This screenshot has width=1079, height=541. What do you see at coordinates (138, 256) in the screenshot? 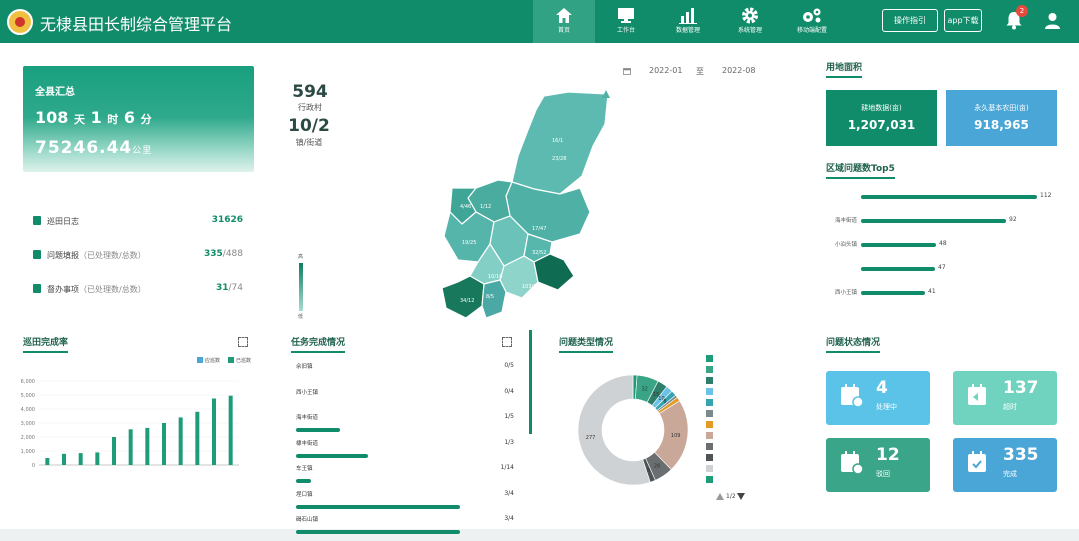
I see `stat-problem-report: 问题填报（已处理数/总数） 335/488` at bounding box center [138, 256].